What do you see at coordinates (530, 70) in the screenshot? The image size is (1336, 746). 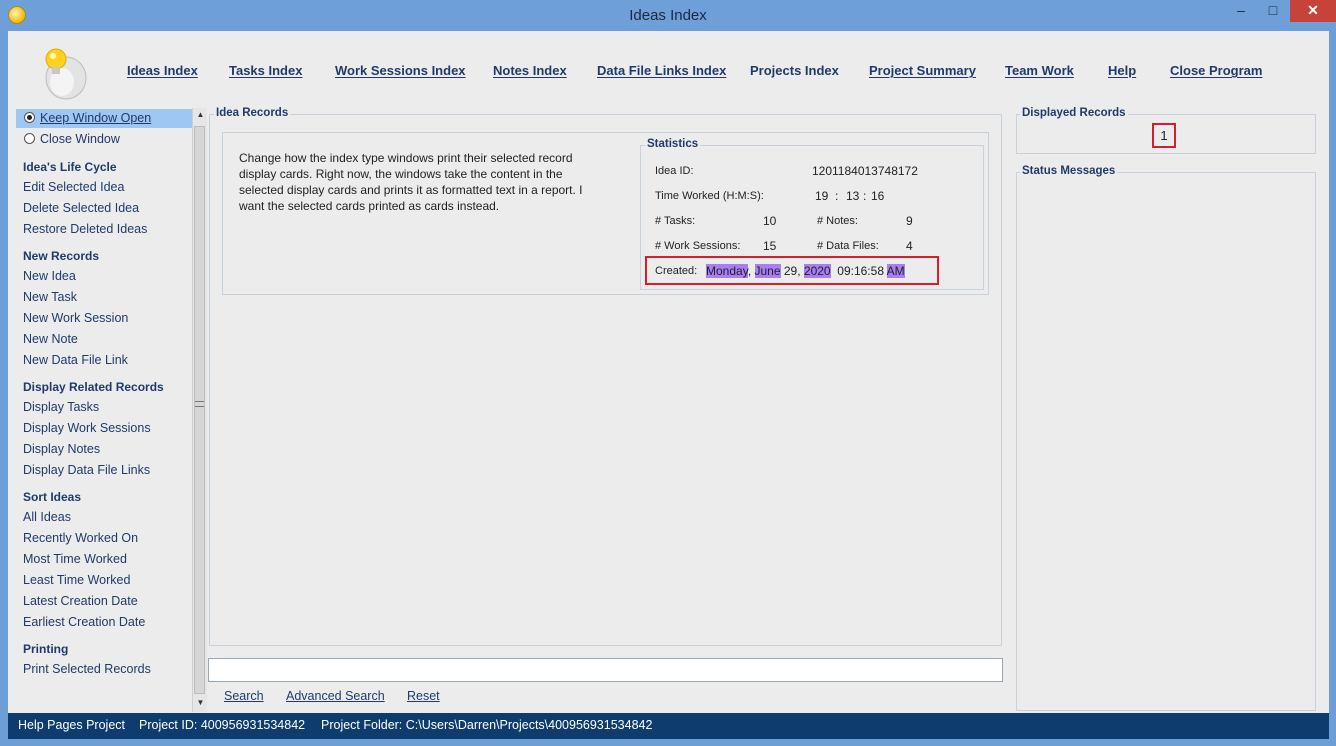 I see `nav-notes-index: Notes Index` at bounding box center [530, 70].